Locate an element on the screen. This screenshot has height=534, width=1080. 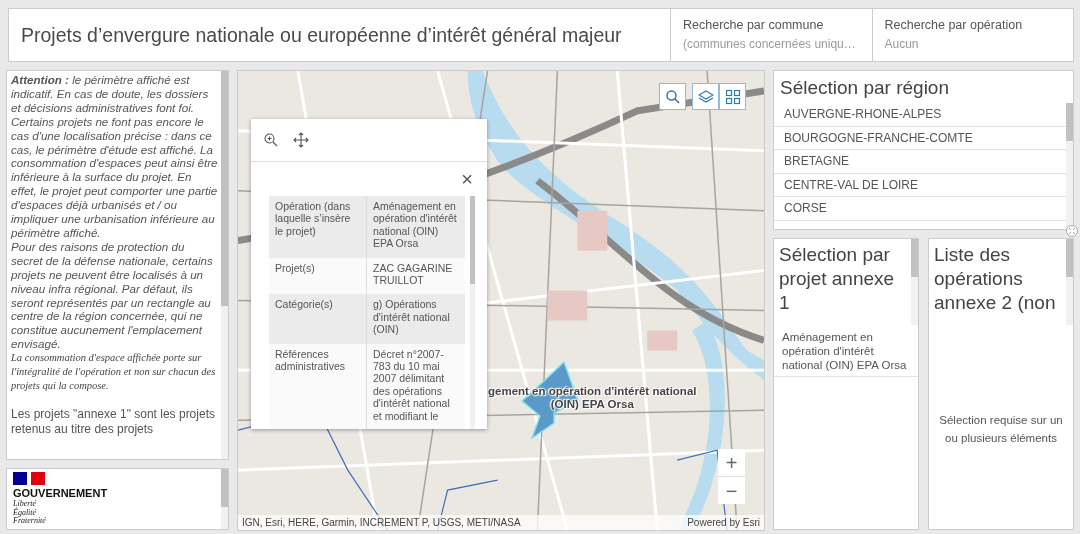
field-label: Catégorie(s) is located at coordinates (318, 319).